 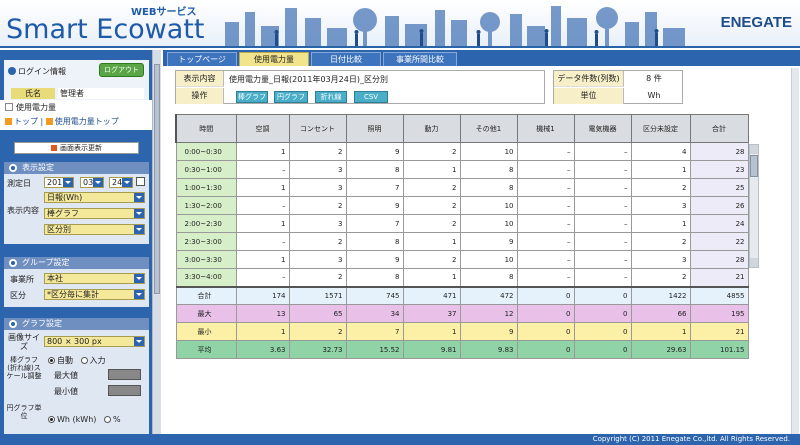 What do you see at coordinates (94, 278) in the screenshot?
I see `site-select: 本社` at bounding box center [94, 278].